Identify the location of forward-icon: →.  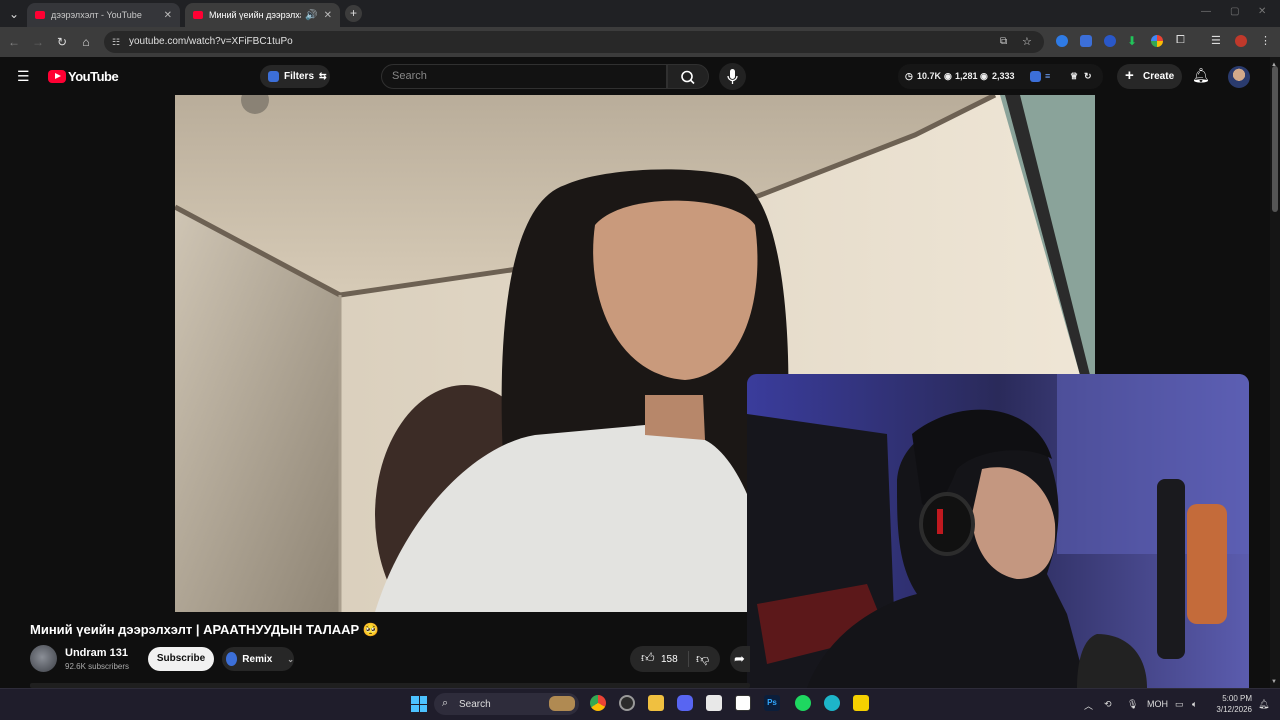
(38, 42).